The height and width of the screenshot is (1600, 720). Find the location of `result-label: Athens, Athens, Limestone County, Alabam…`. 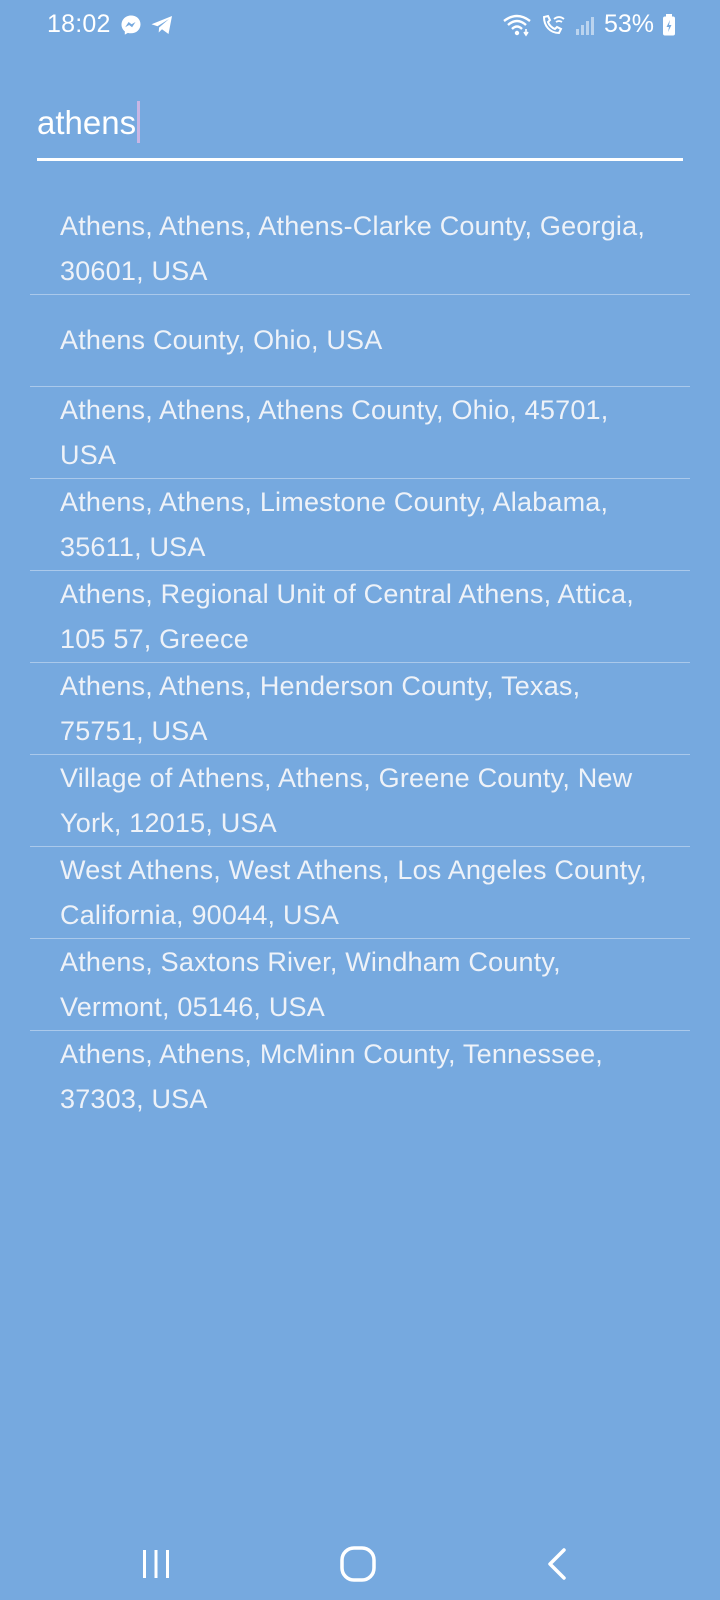

result-label: Athens, Athens, Limestone County, Alabam… is located at coordinates (334, 524).